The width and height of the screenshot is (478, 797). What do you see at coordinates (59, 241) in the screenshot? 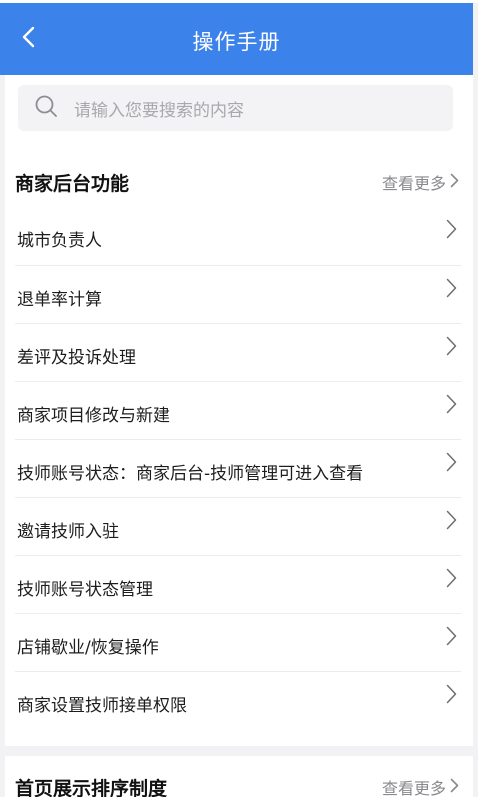
I see `list-item-label: 城市负责人` at bounding box center [59, 241].